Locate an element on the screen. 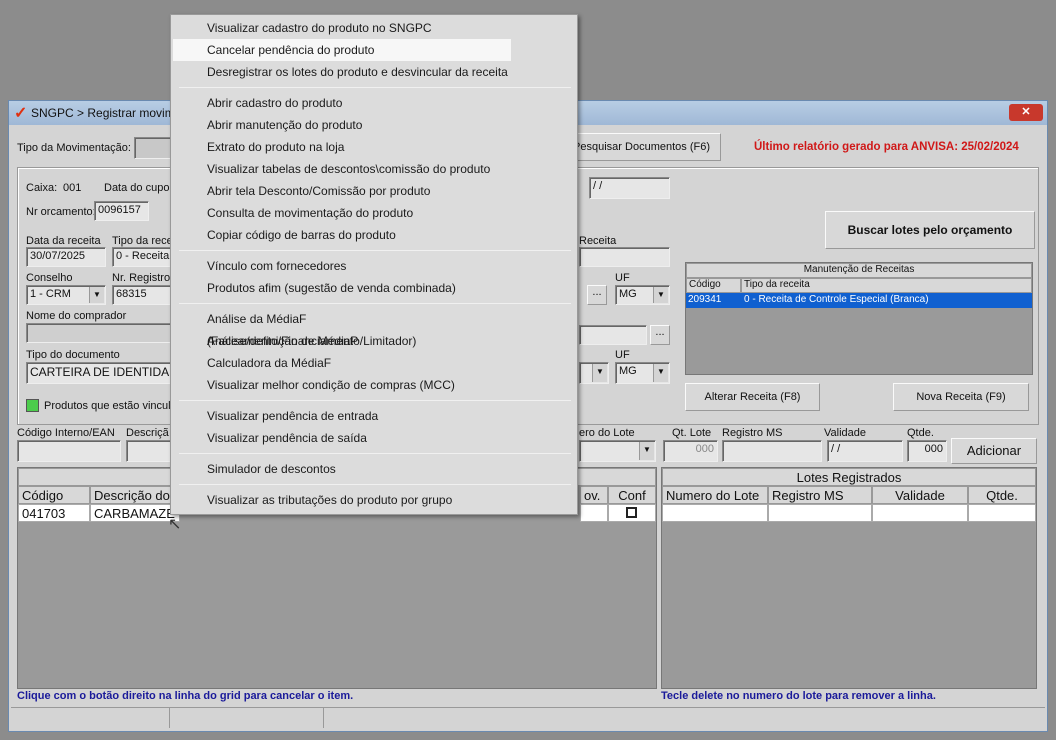 The width and height of the screenshot is (1056, 740). tipo-movimentacao-label: Tipo da Movimentação: is located at coordinates (74, 148).